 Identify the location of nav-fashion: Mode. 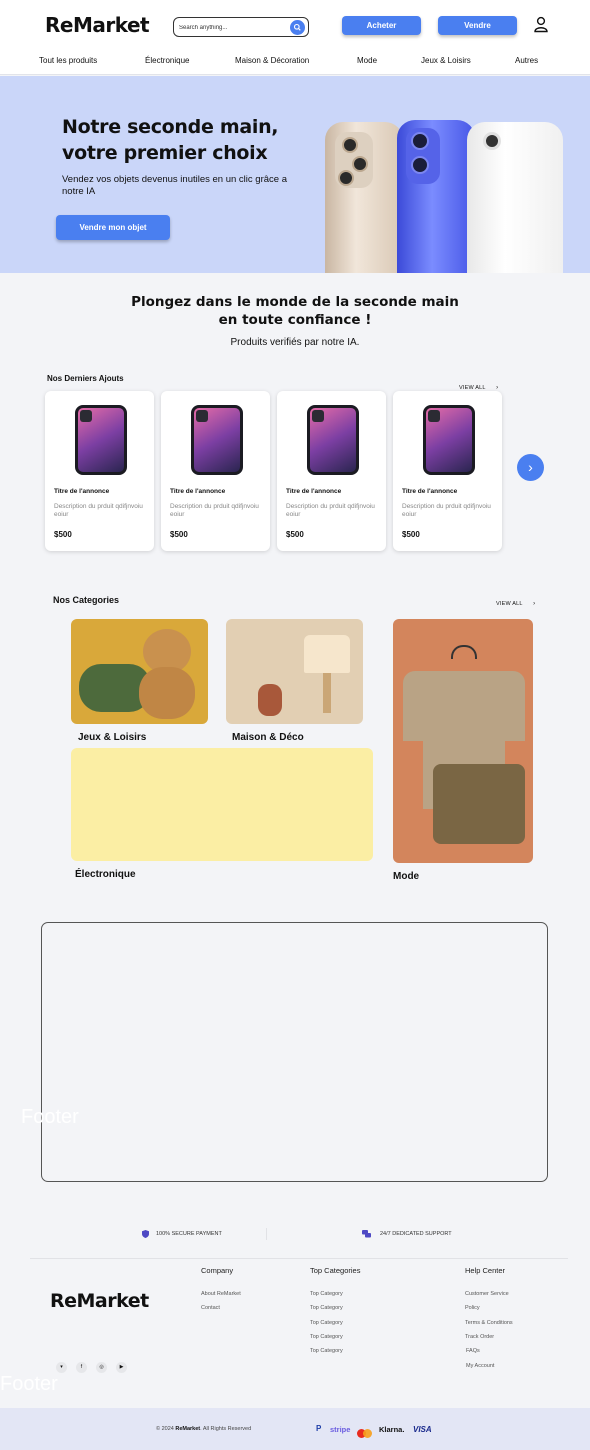
(367, 60).